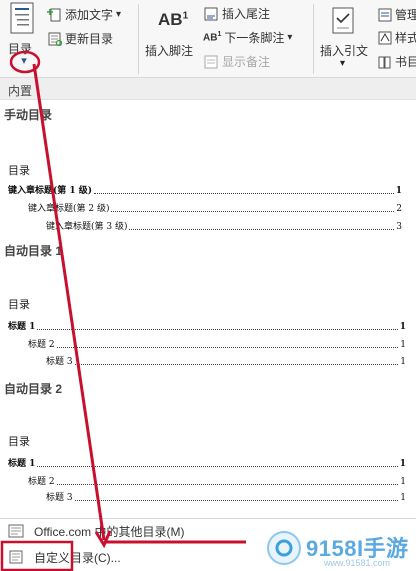 The image size is (416, 571). I want to click on toc-preview-line: 键入章标题(第 1 级) 1, so click(205, 189).